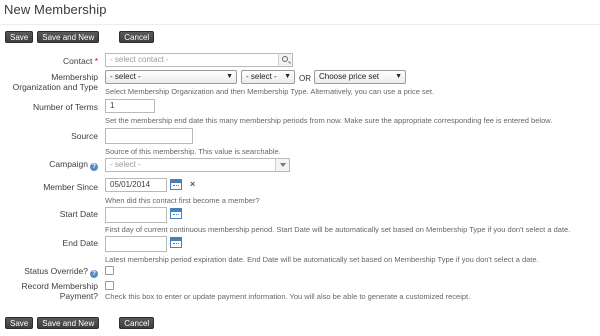 Image resolution: width=600 pixels, height=336 pixels. Describe the element at coordinates (192, 184) in the screenshot. I see `clear-date-icon: ×` at that location.